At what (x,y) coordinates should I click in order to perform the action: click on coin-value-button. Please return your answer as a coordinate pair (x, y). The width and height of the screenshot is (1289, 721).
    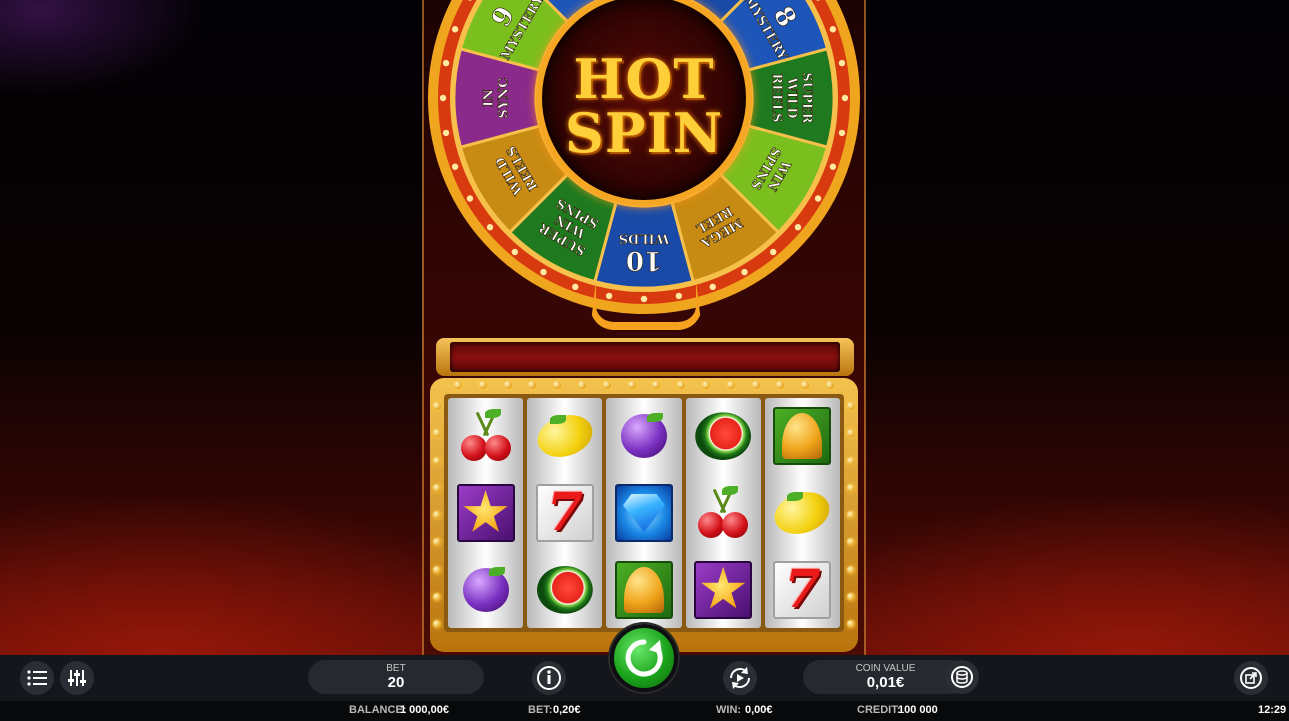
    Looking at the image, I should click on (962, 677).